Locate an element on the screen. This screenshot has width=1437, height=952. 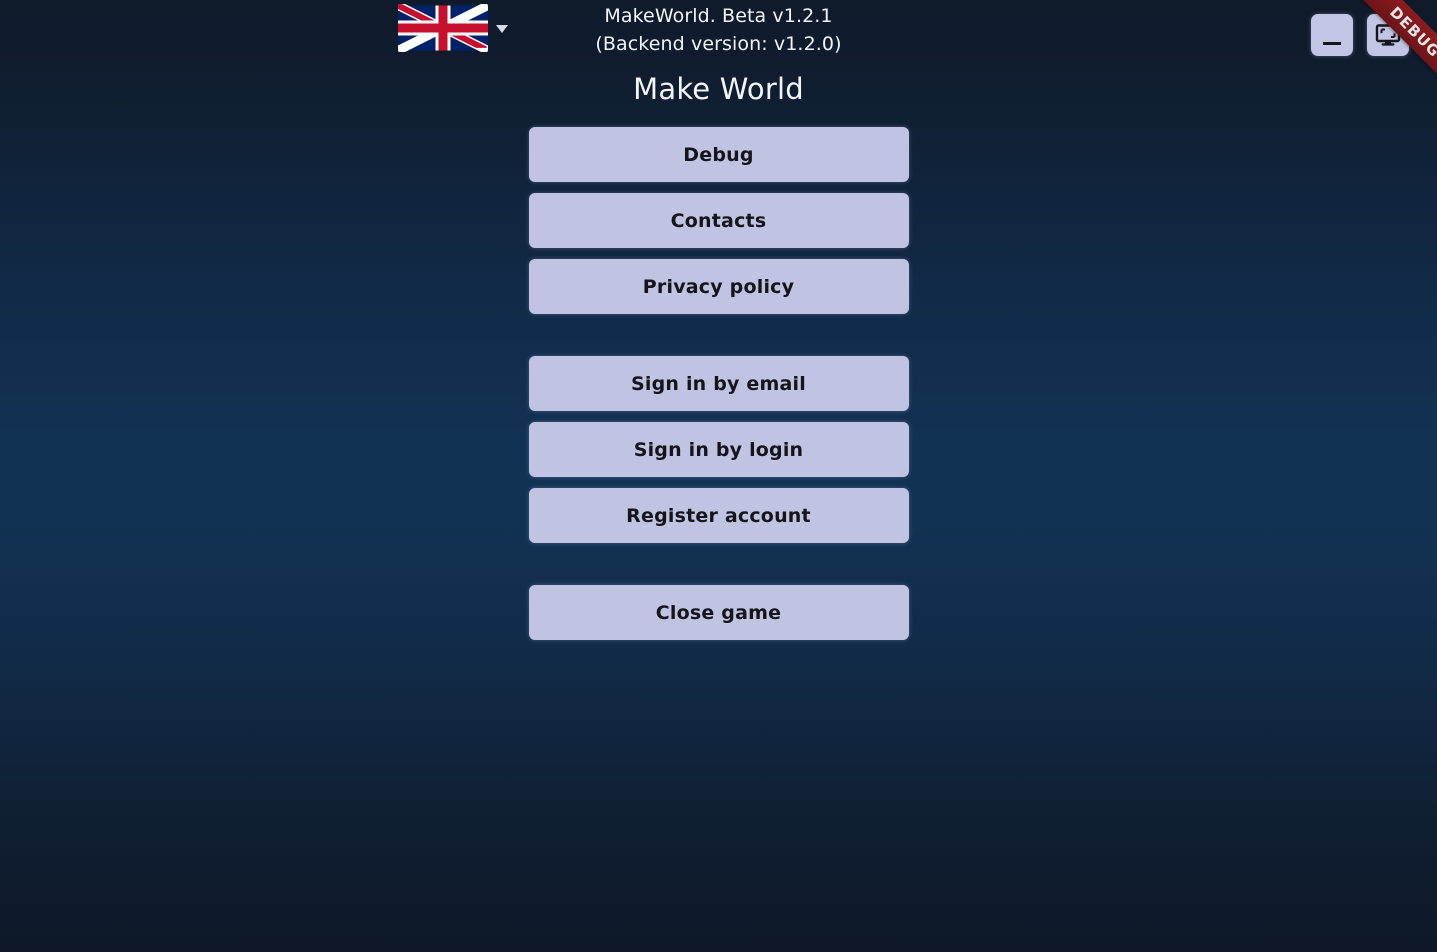
menu-button-register-account: Register account is located at coordinates (718, 515).